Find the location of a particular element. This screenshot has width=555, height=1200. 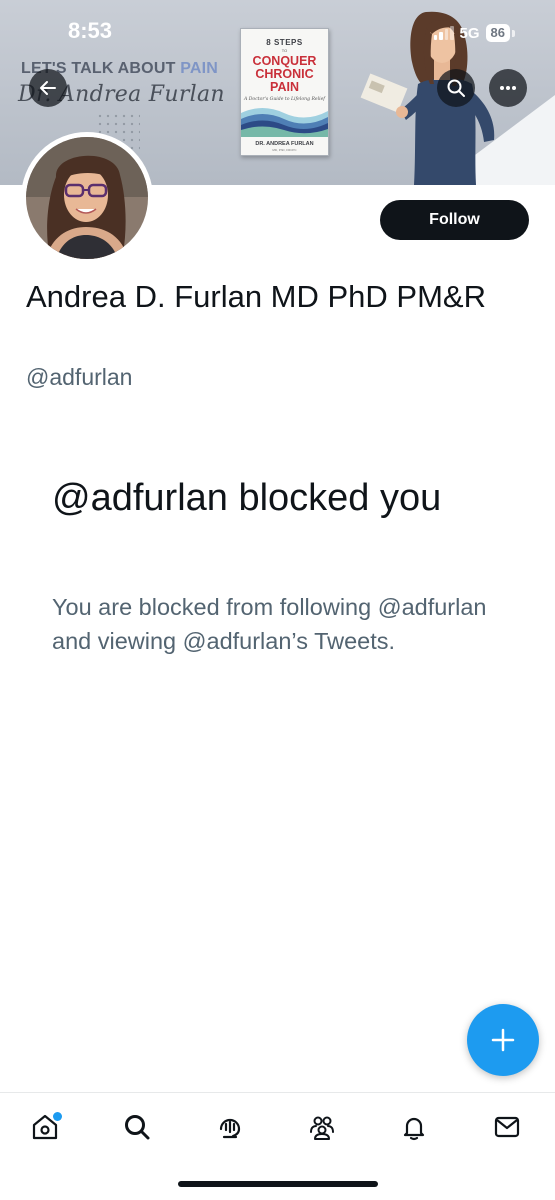

nav-spaces is located at coordinates (230, 1127).